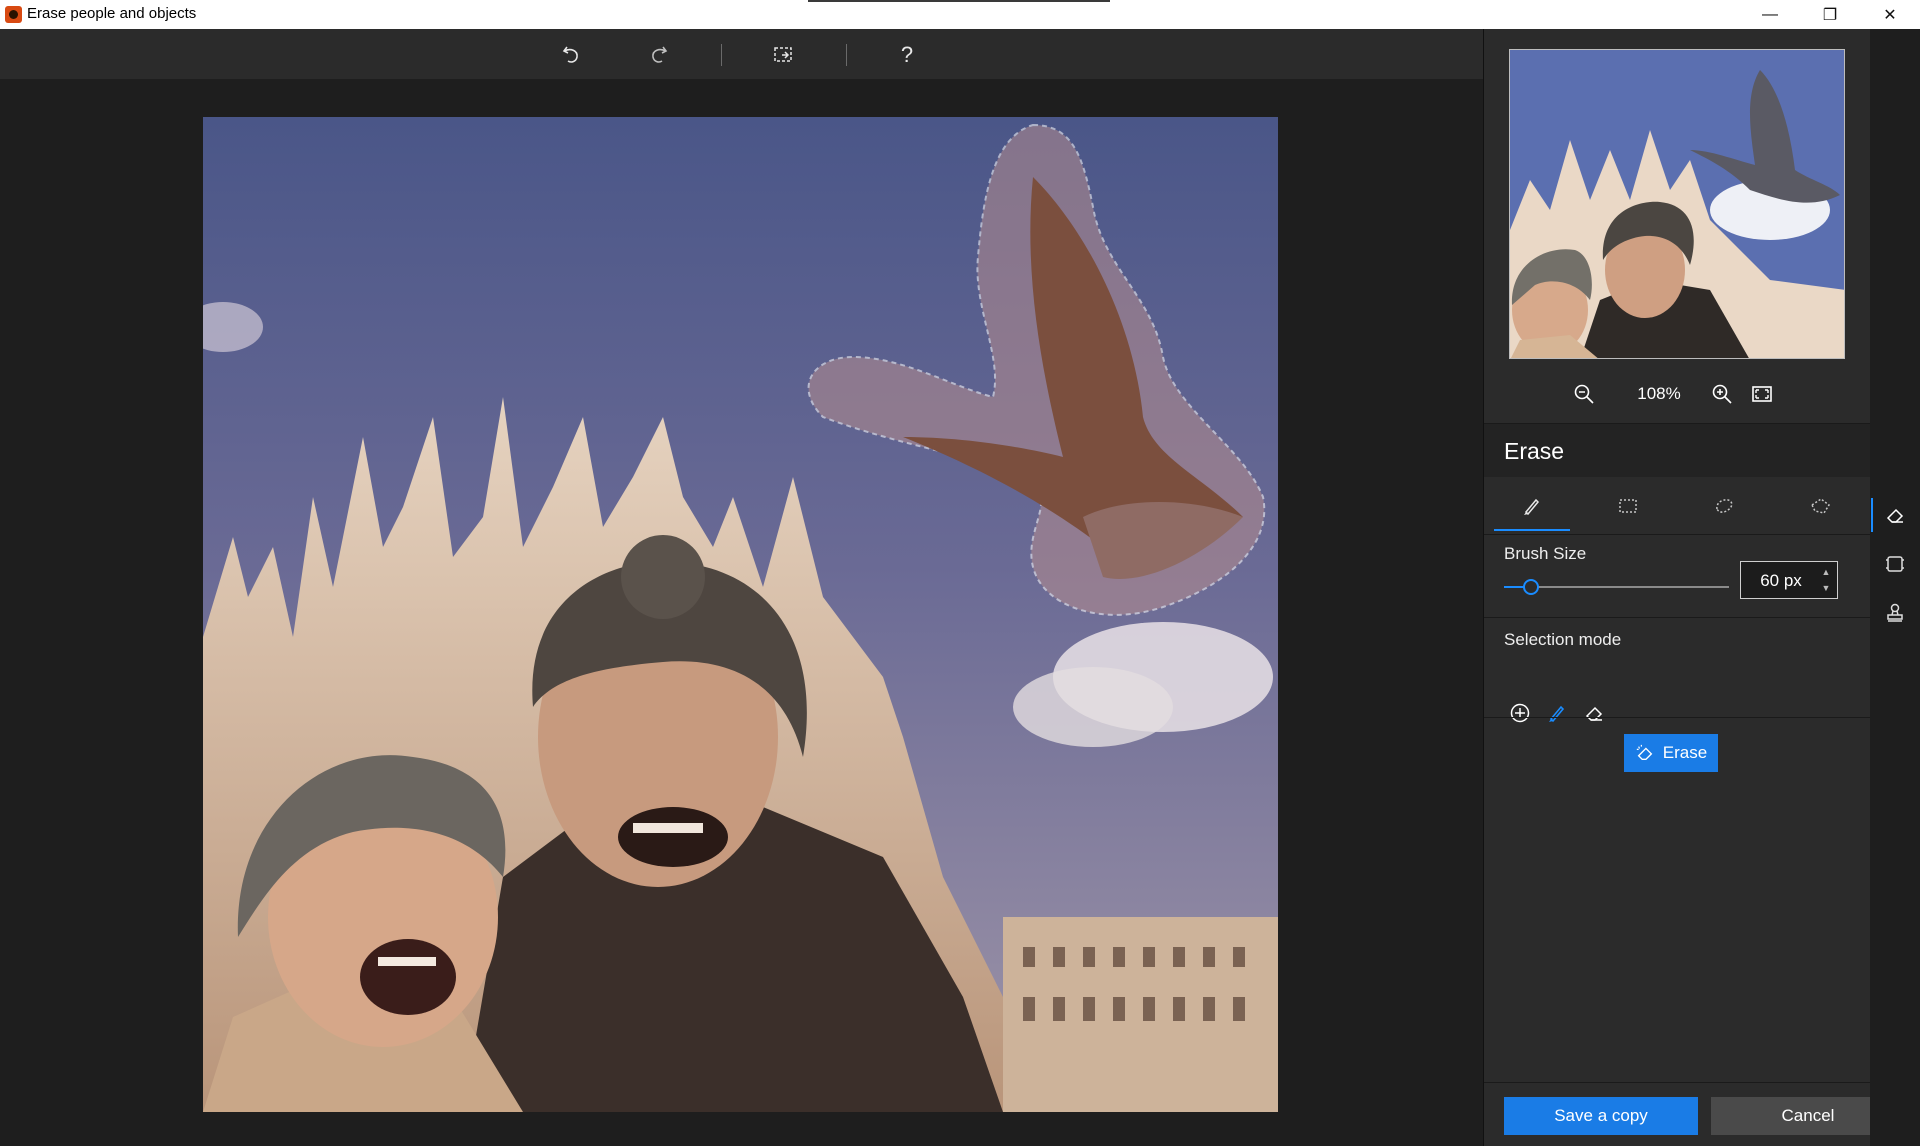 This screenshot has height=1146, width=1920. What do you see at coordinates (658, 55) in the screenshot?
I see `redo-icon` at bounding box center [658, 55].